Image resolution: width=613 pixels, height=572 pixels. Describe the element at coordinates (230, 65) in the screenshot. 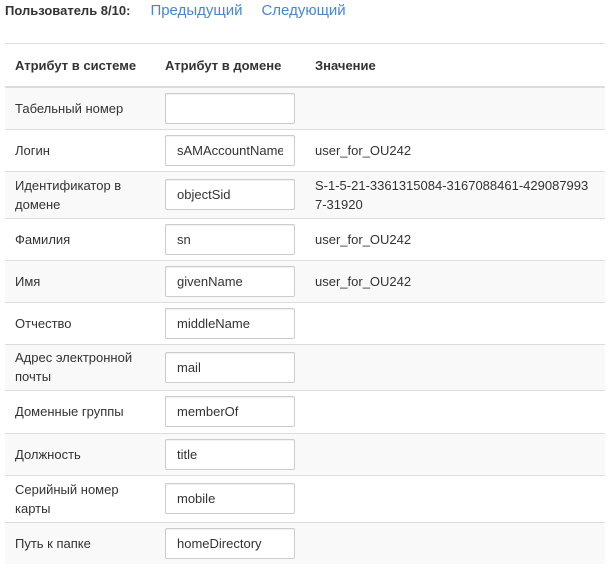

I see `header-domain-attribute: Атрибут в домене` at that location.